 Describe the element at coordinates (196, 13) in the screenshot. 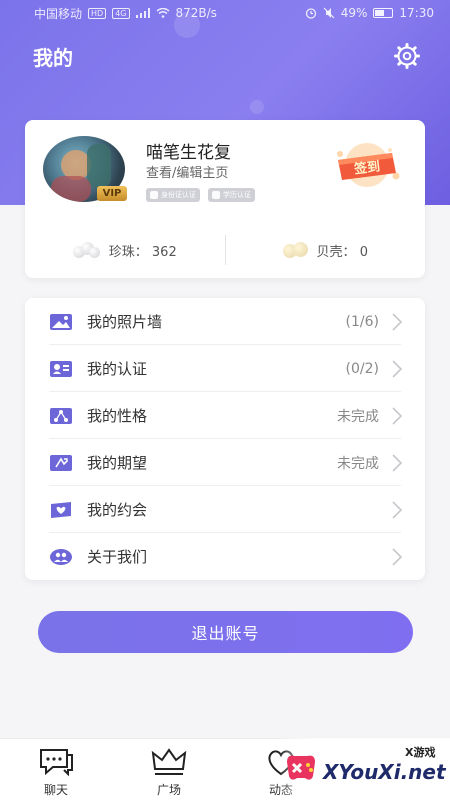

I see `network-speed: 872B/s` at that location.